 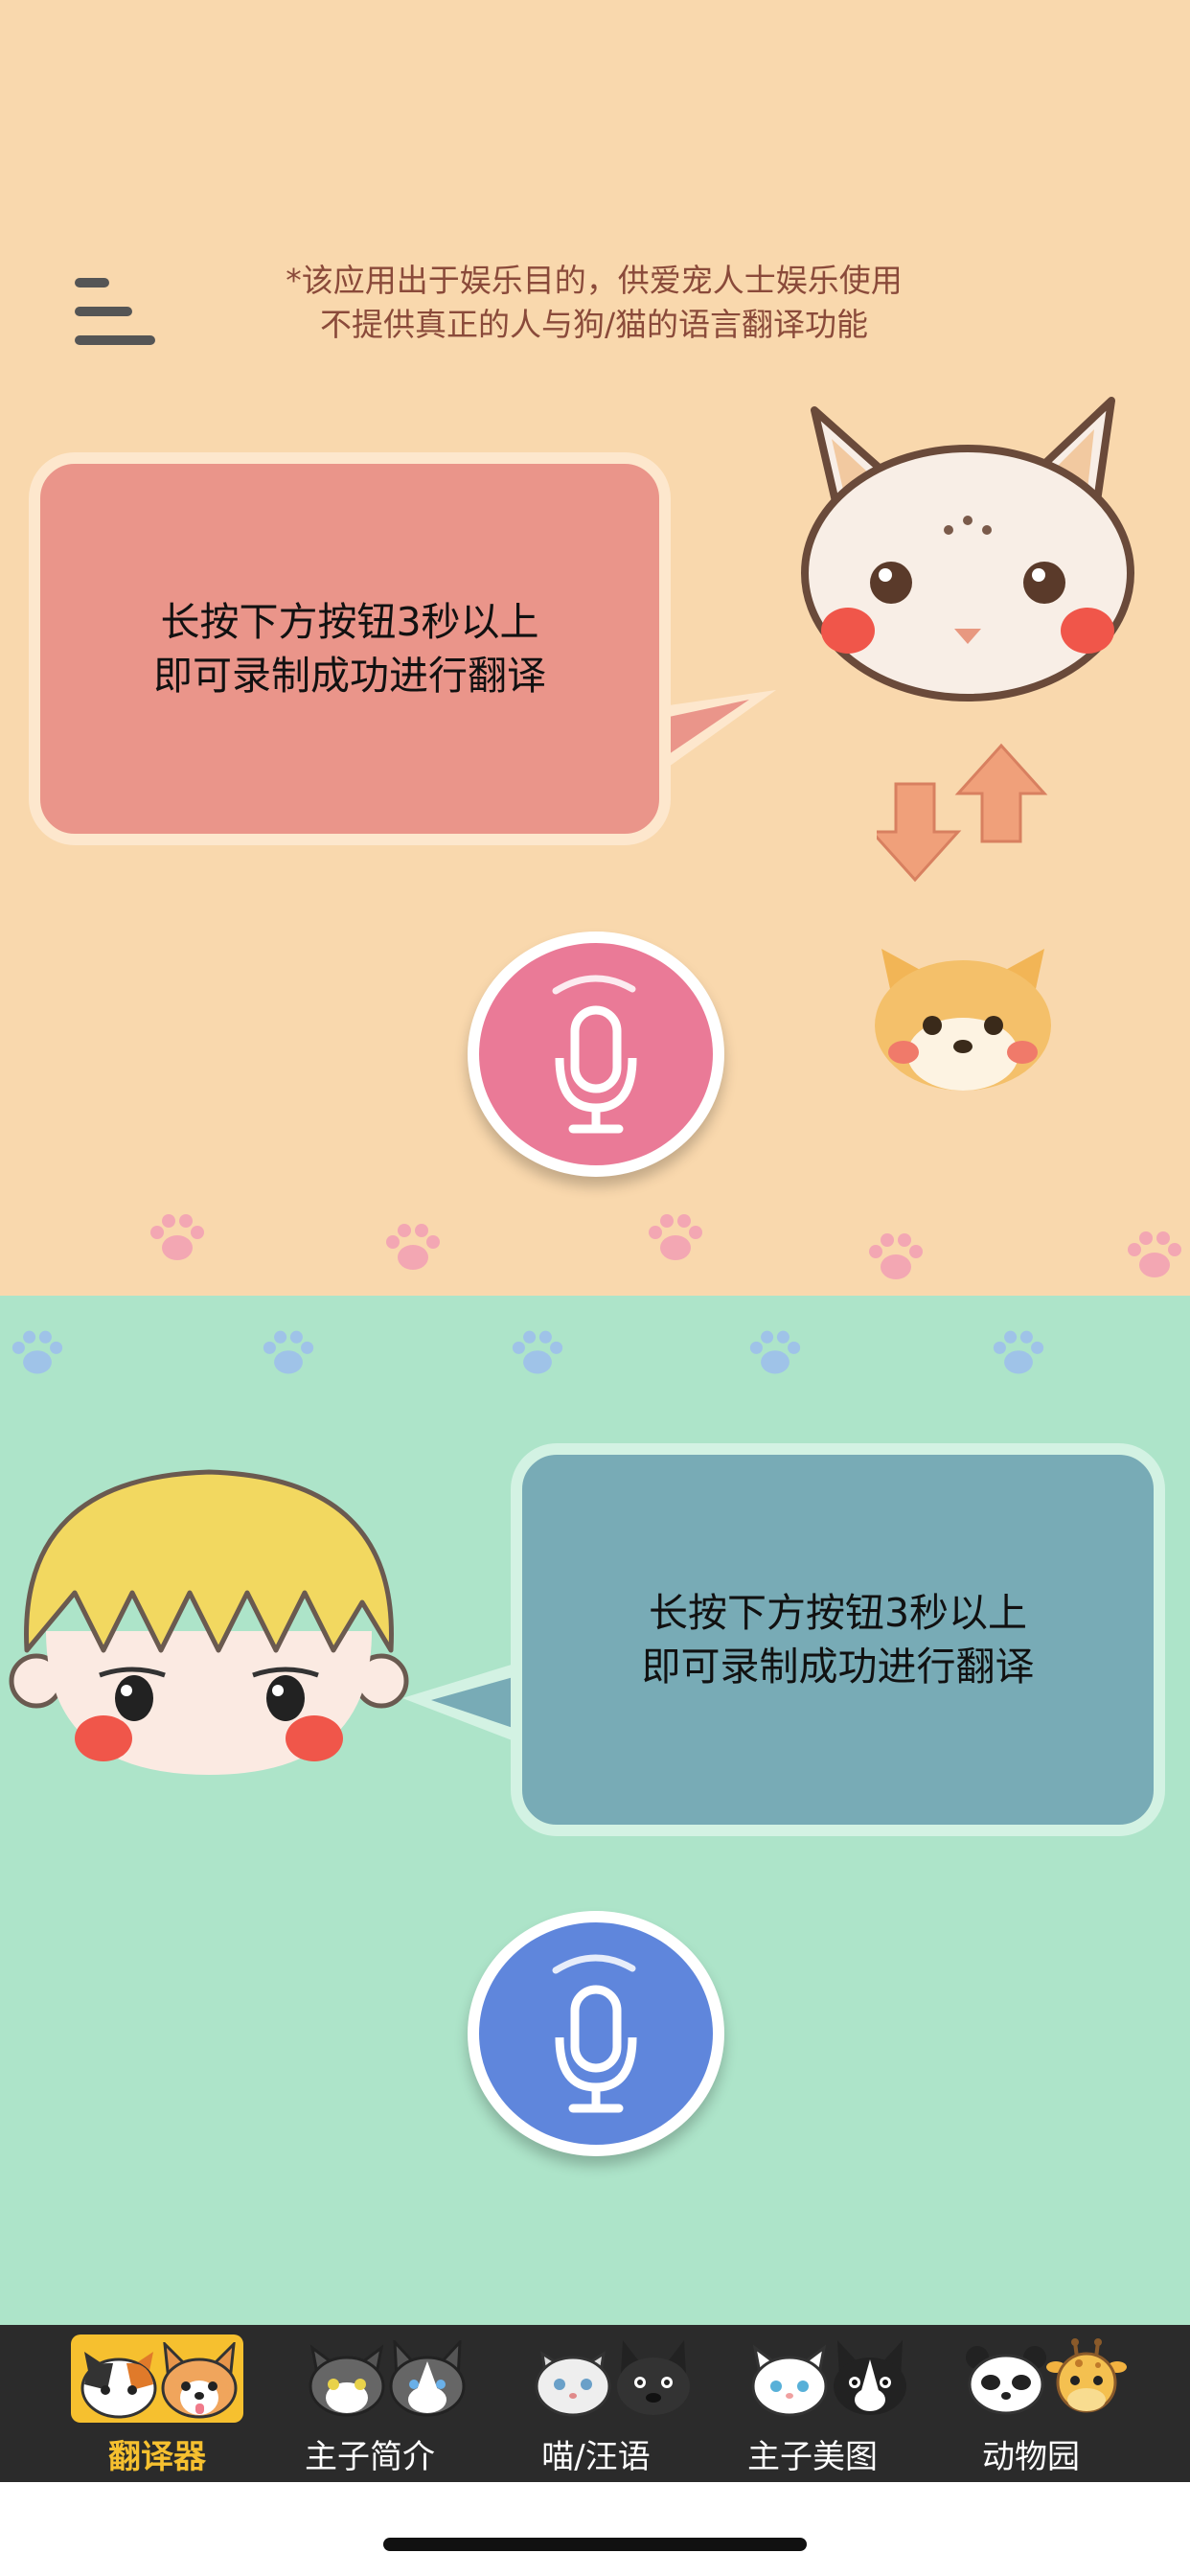 I want to click on tab-translator-icons, so click(x=144, y=2379).